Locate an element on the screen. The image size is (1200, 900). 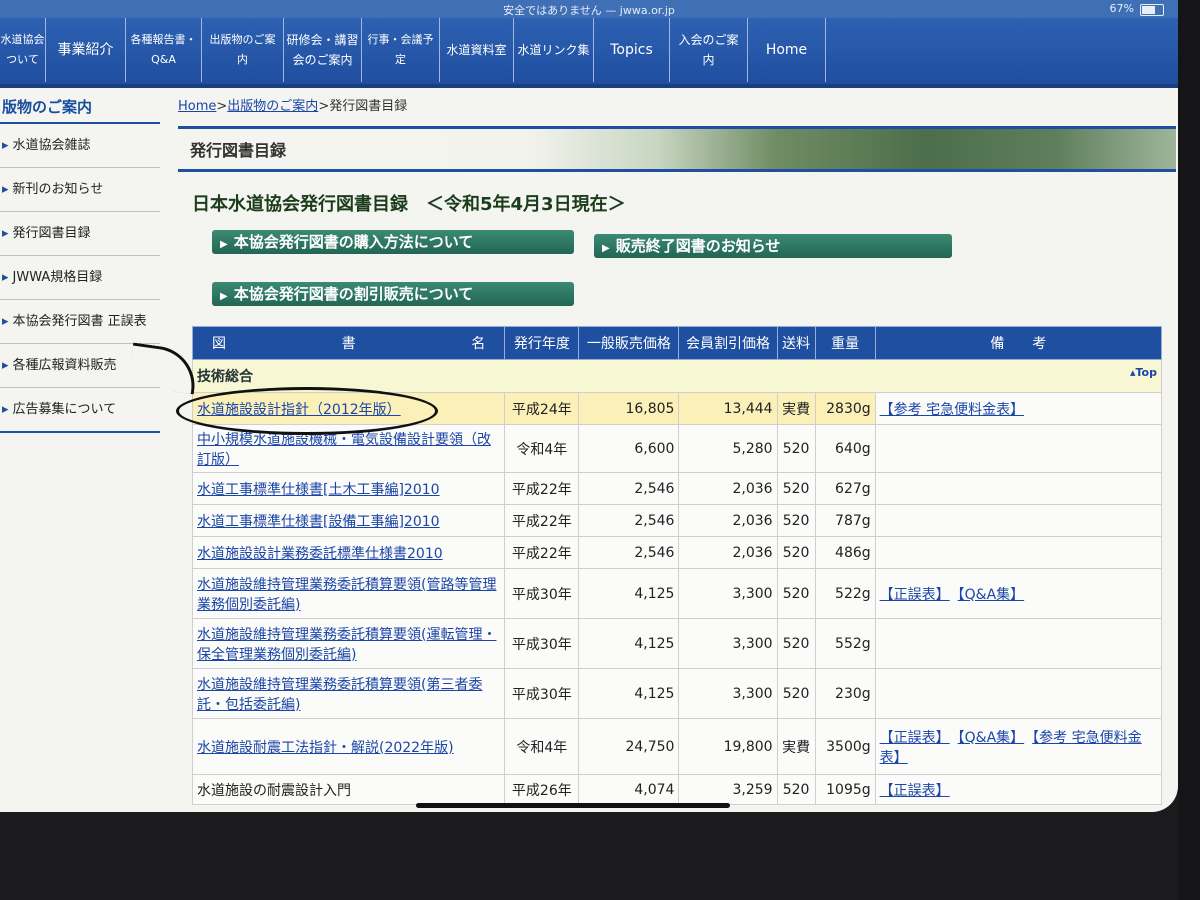
year-cell: 平成24年 is located at coordinates (542, 408).